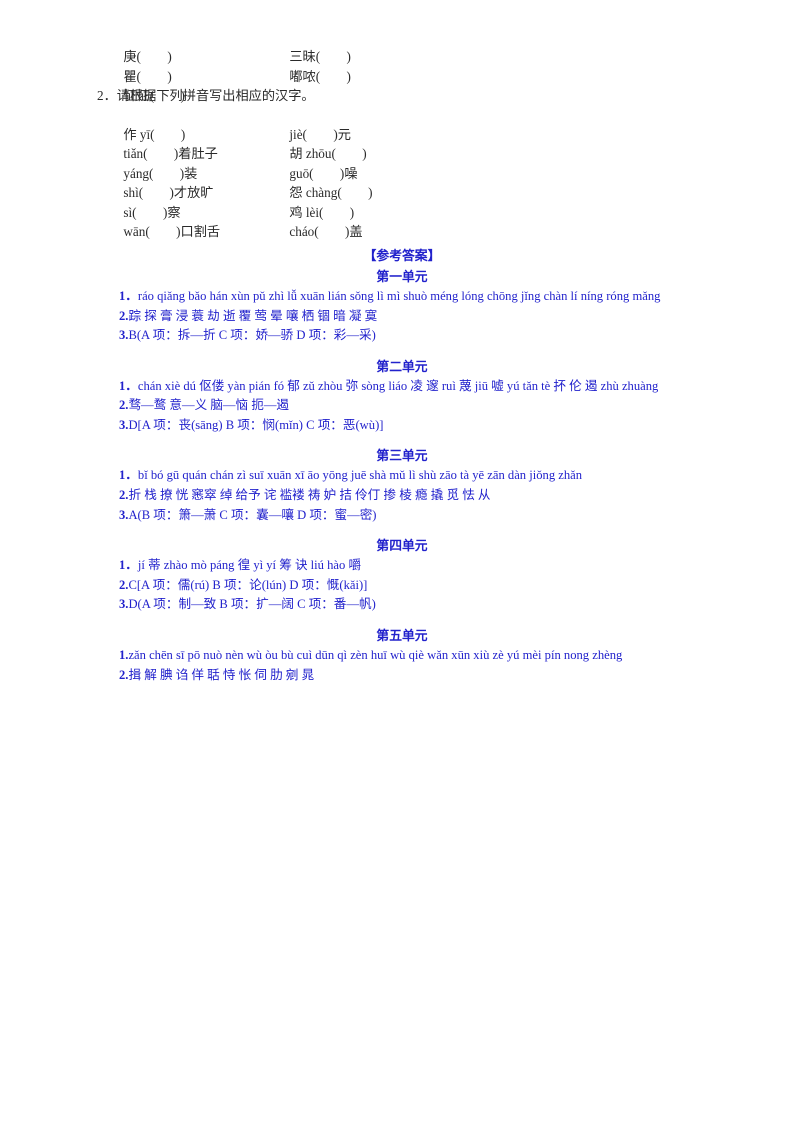 Image resolution: width=794 pixels, height=1123 pixels. I want to click on answer-text: jí 蒂 zhào mò páng 徨 yì yí 筹 诀 liú hào 嚼, so click(249, 565).